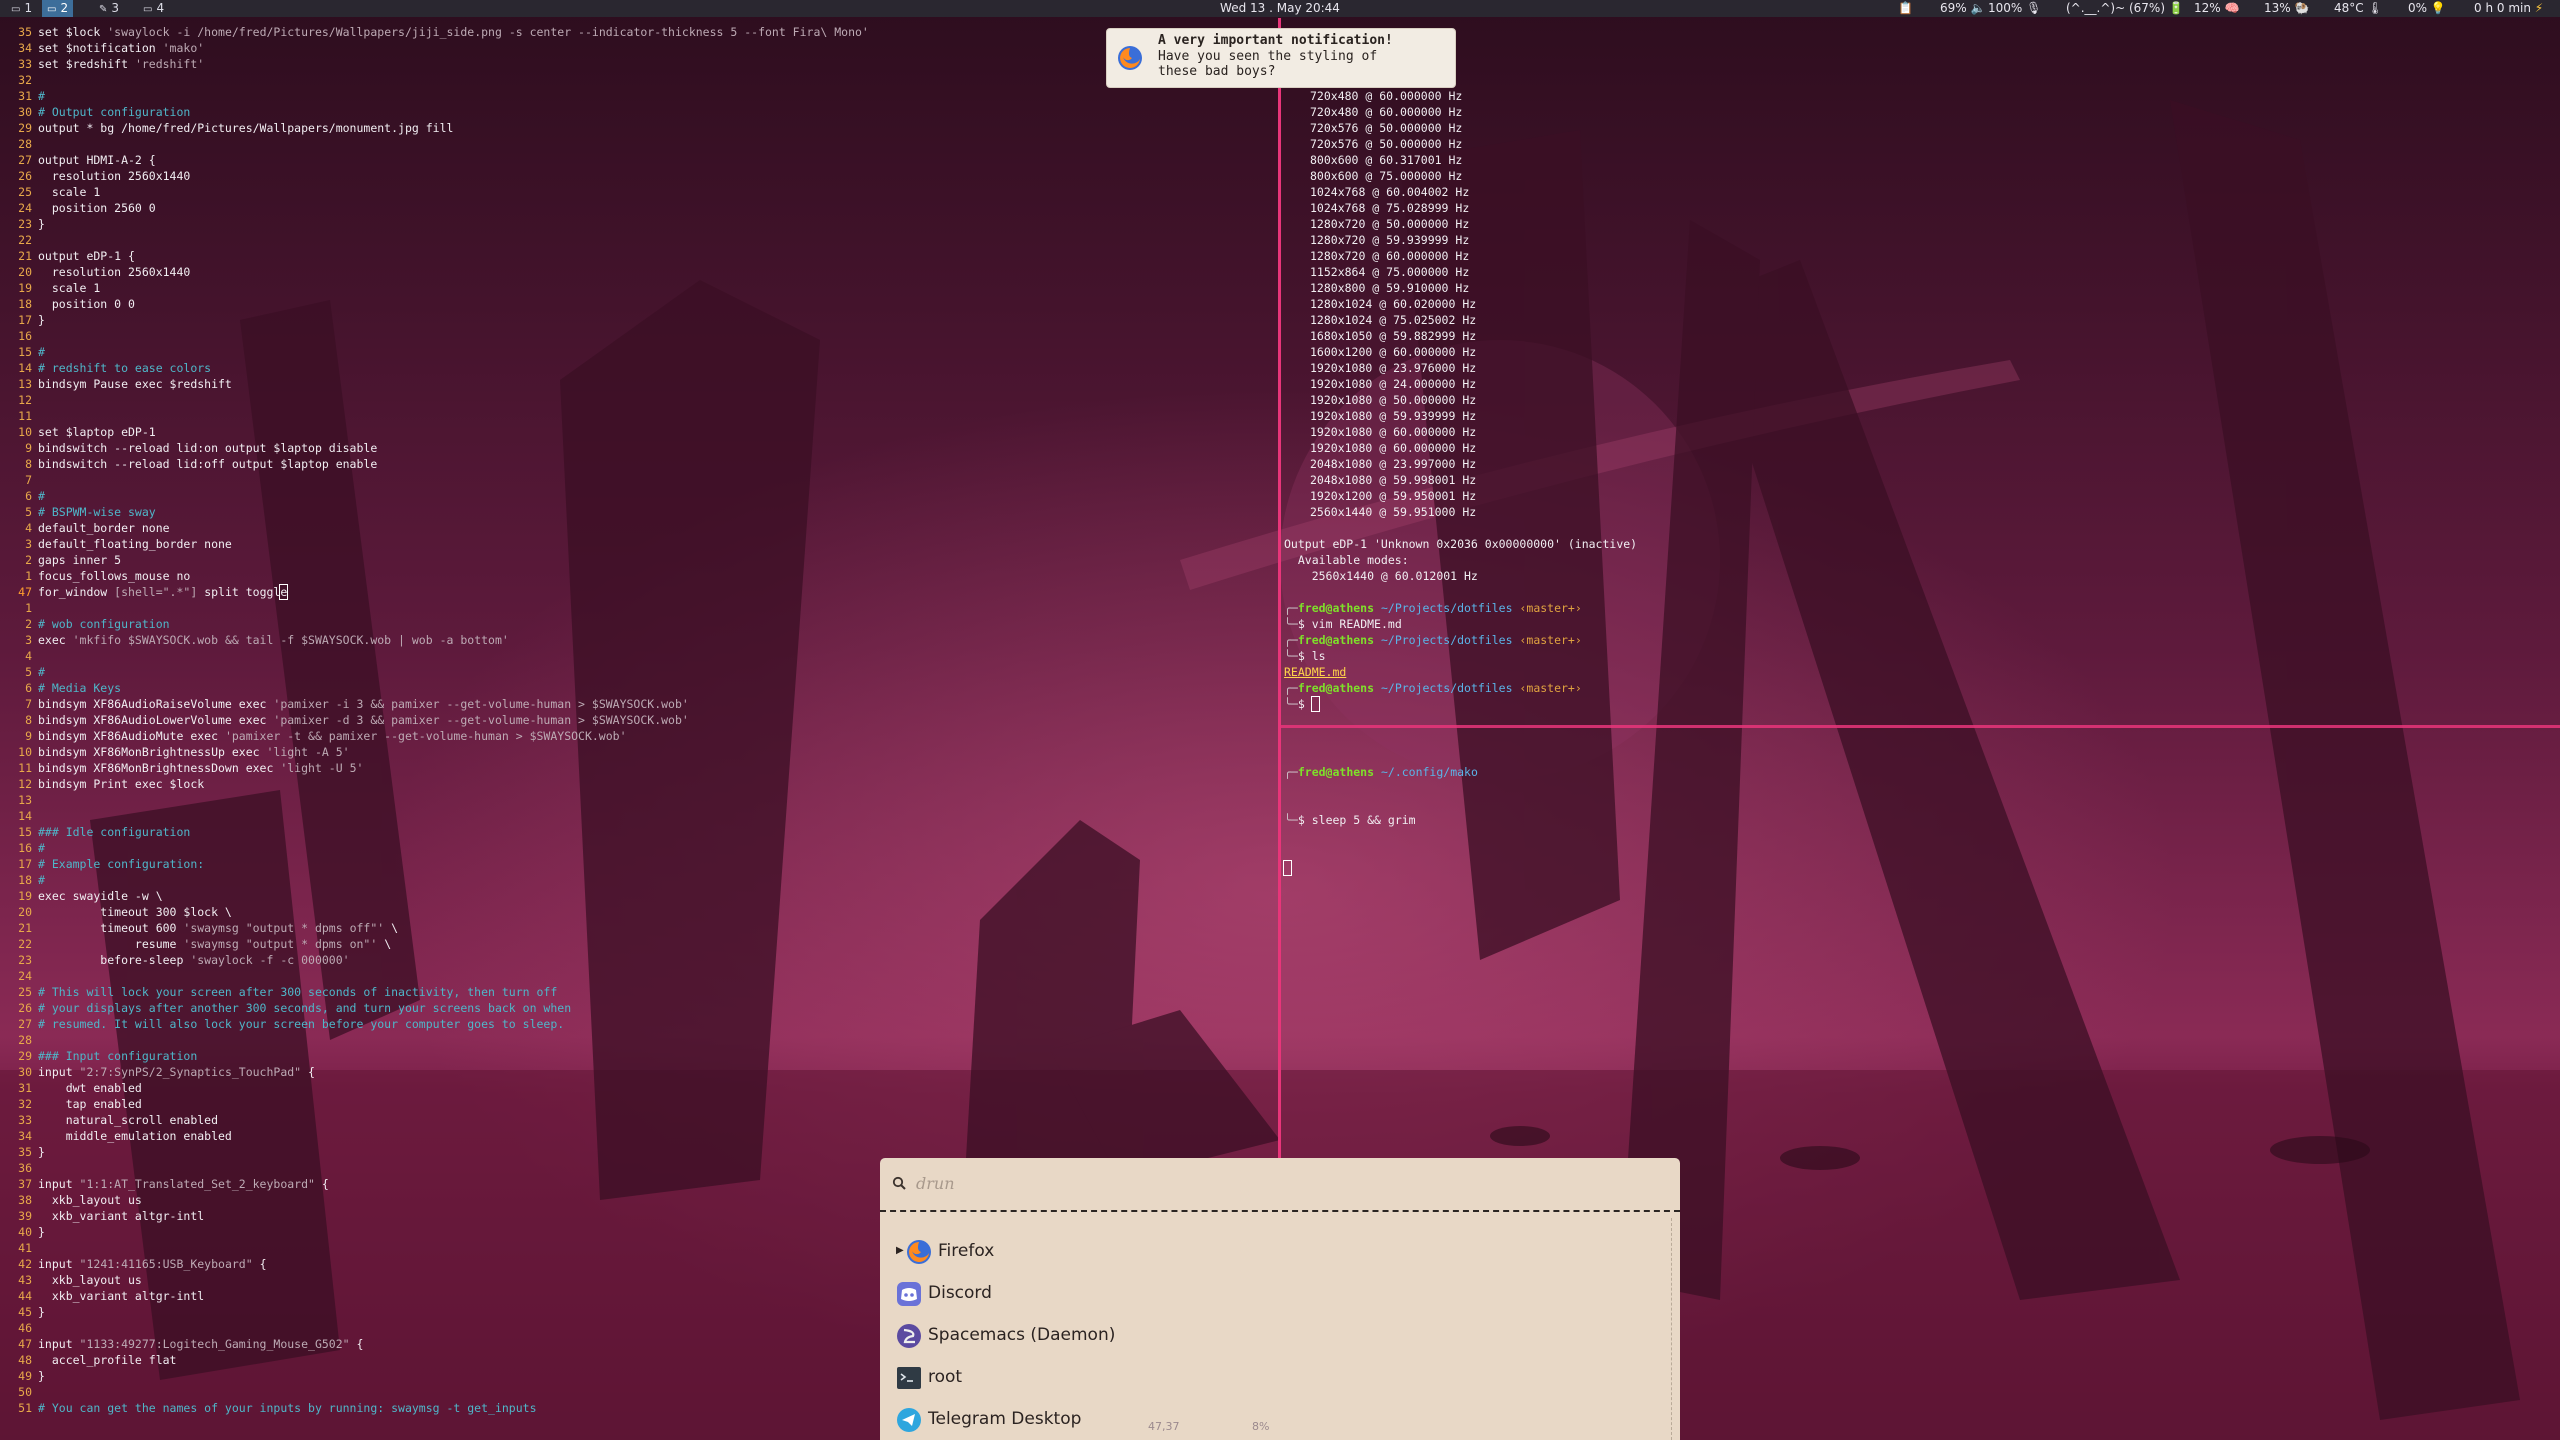 Image resolution: width=2560 pixels, height=1440 pixels. What do you see at coordinates (111, 928) in the screenshot?
I see `code-text: timeout 600` at bounding box center [111, 928].